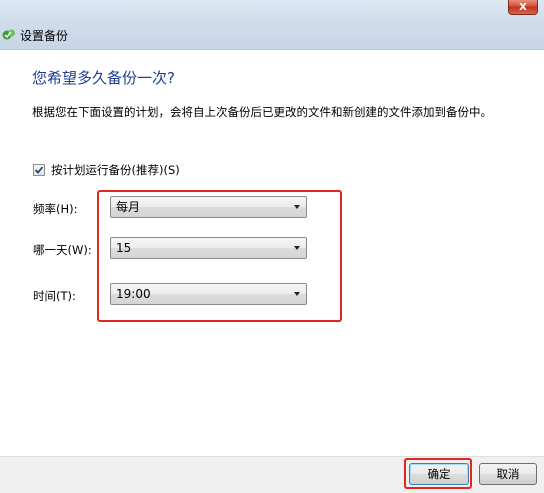 Image resolution: width=544 pixels, height=493 pixels. What do you see at coordinates (523, 7) in the screenshot?
I see `close-button: x` at bounding box center [523, 7].